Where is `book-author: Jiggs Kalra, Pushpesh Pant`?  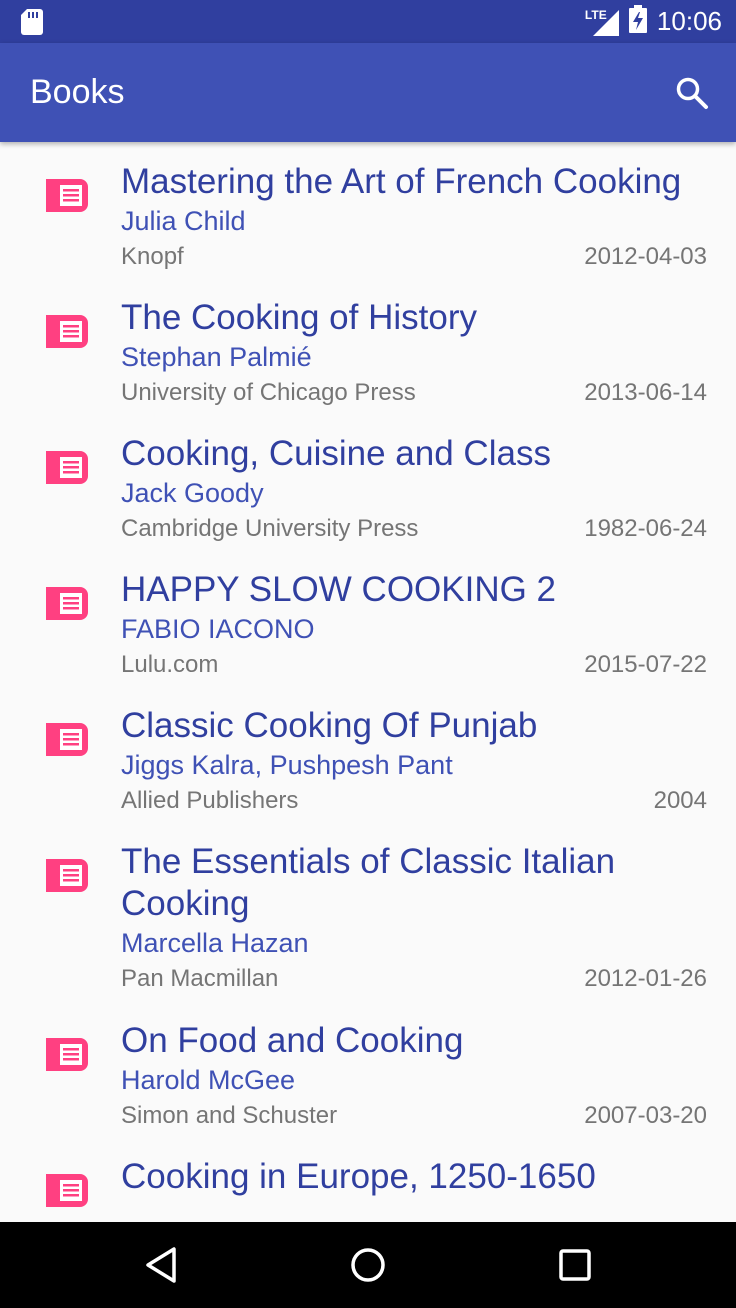
book-author: Jiggs Kalra, Pushpesh Pant is located at coordinates (287, 765).